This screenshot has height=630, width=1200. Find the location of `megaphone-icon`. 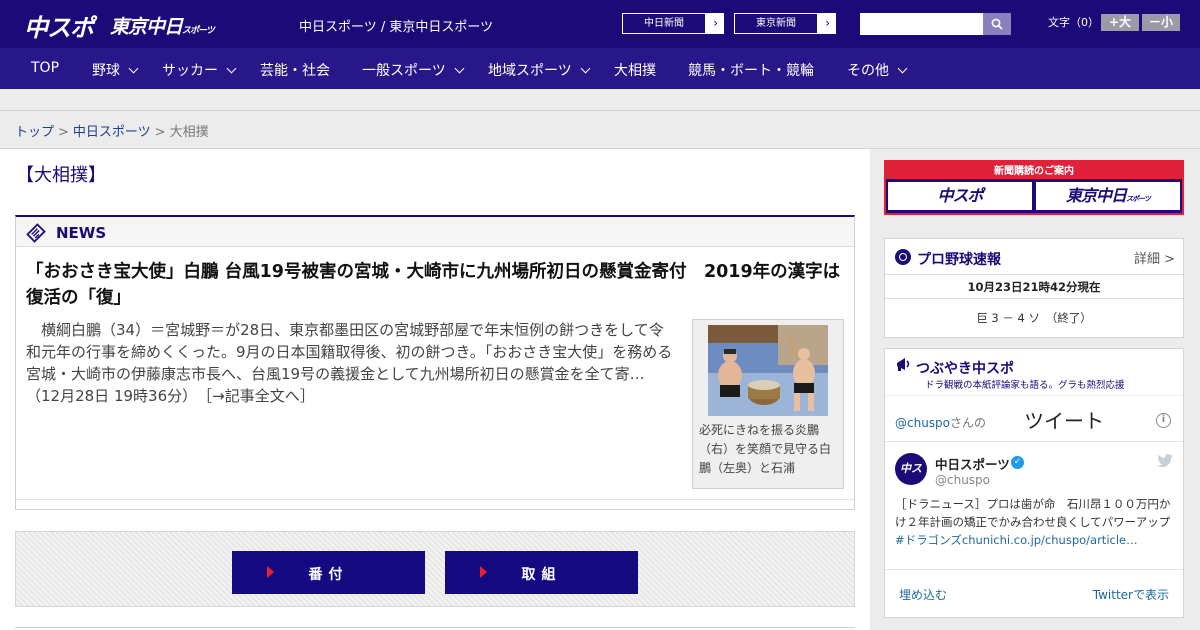

megaphone-icon is located at coordinates (903, 364).